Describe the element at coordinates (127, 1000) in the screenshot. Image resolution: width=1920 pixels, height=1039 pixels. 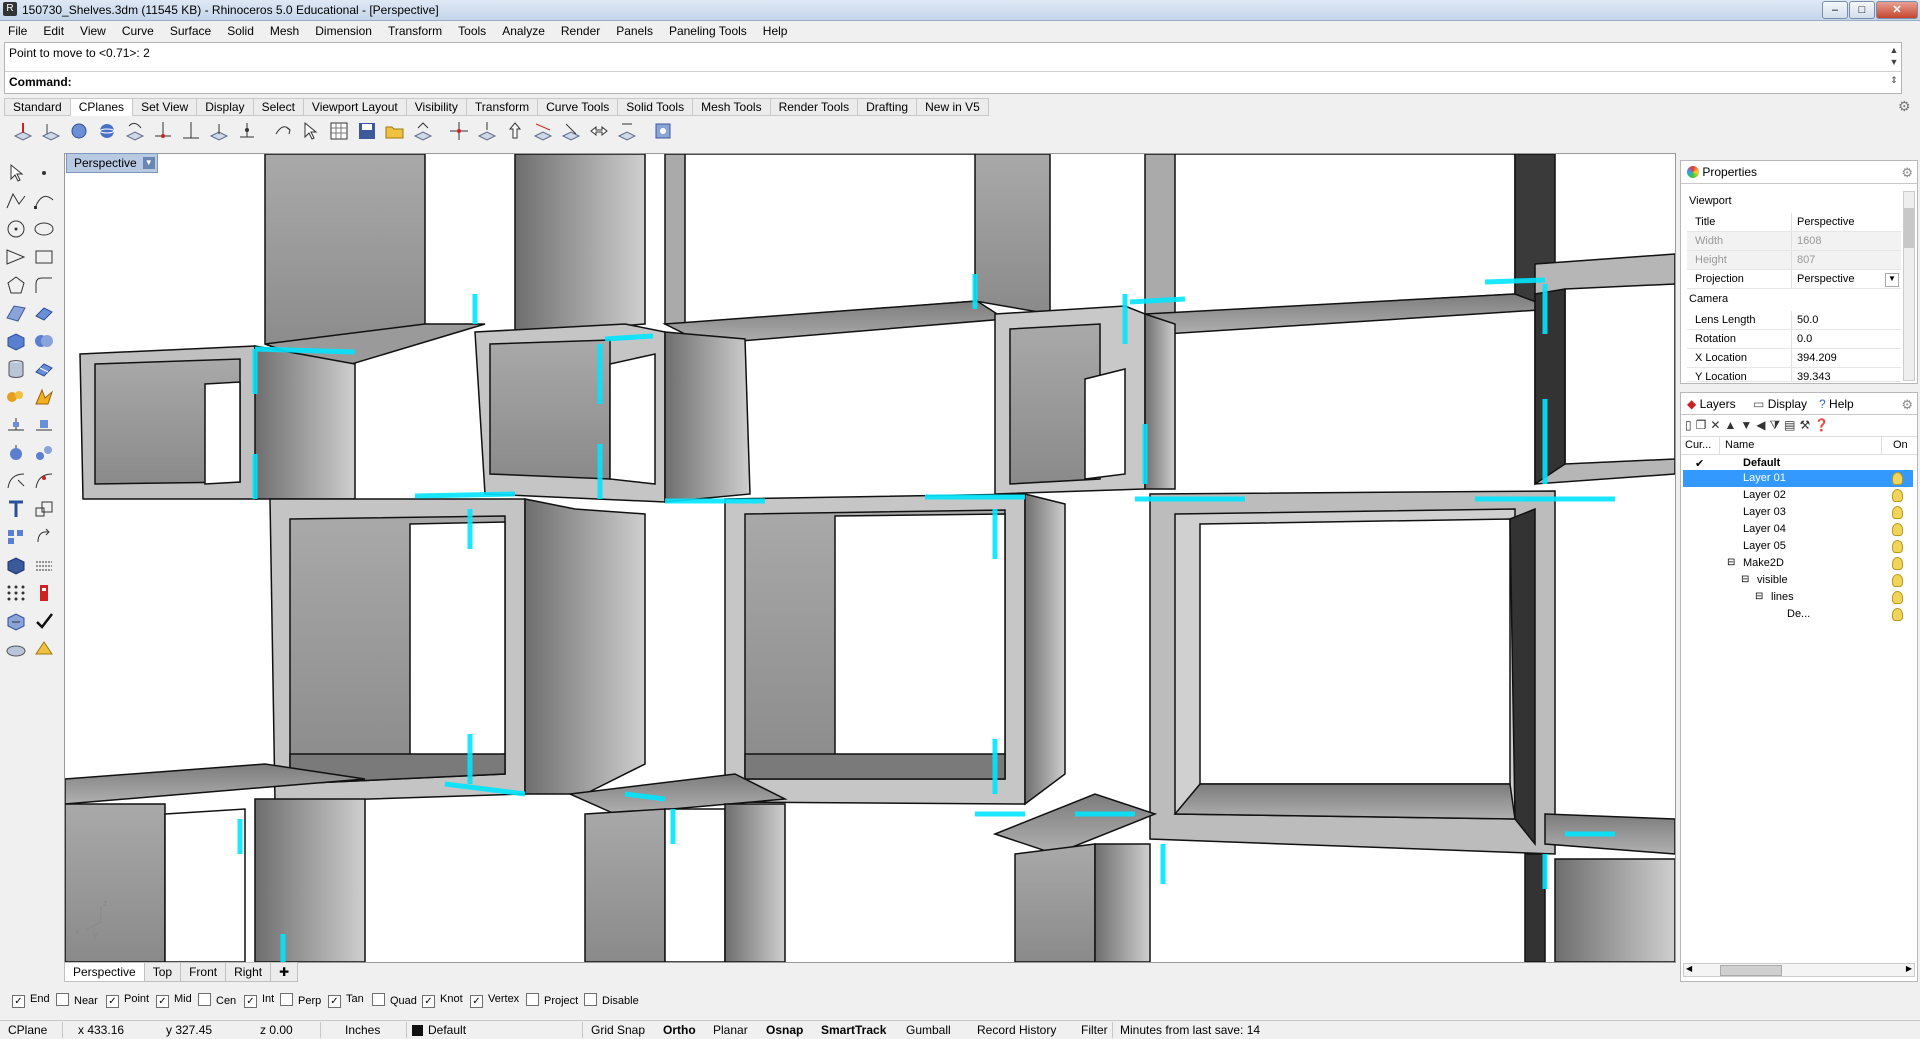
I see `osnap-point: ✓ Point` at that location.